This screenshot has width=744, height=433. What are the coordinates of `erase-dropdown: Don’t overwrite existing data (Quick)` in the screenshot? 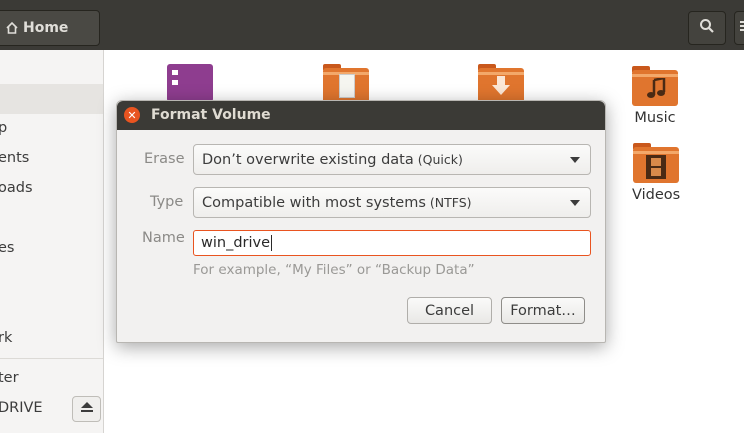 It's located at (392, 159).